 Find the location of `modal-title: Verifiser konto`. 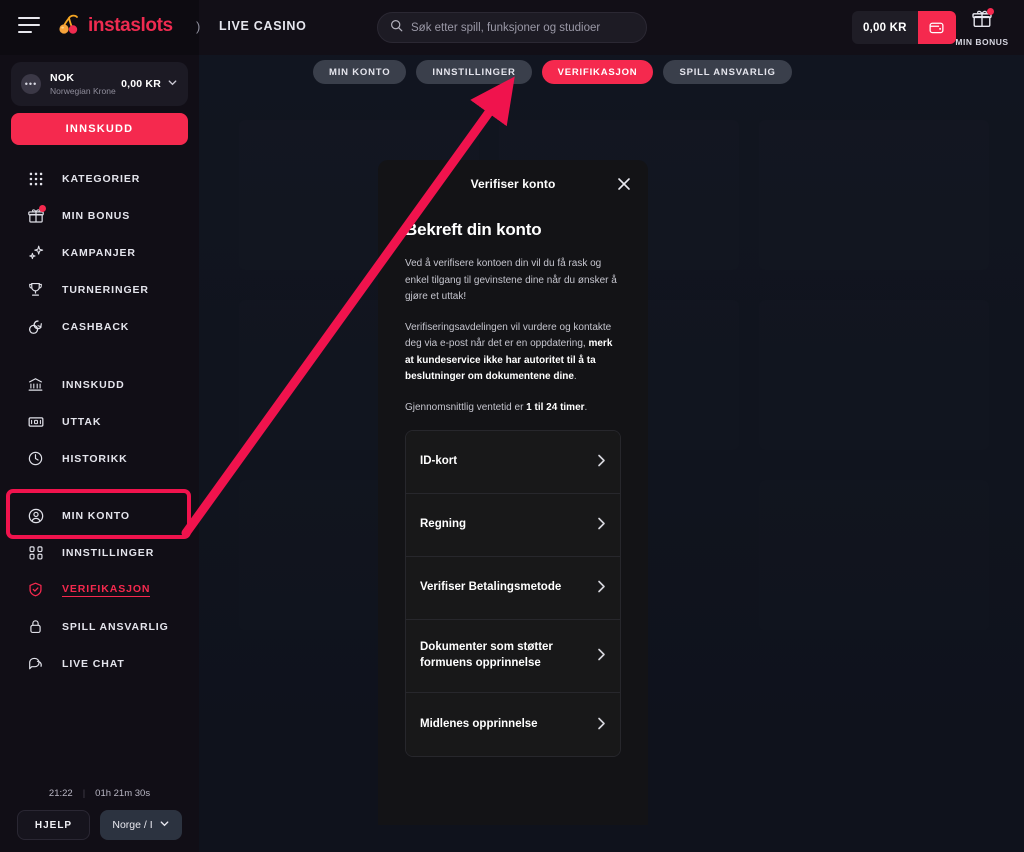

modal-title: Verifiser konto is located at coordinates (513, 184).